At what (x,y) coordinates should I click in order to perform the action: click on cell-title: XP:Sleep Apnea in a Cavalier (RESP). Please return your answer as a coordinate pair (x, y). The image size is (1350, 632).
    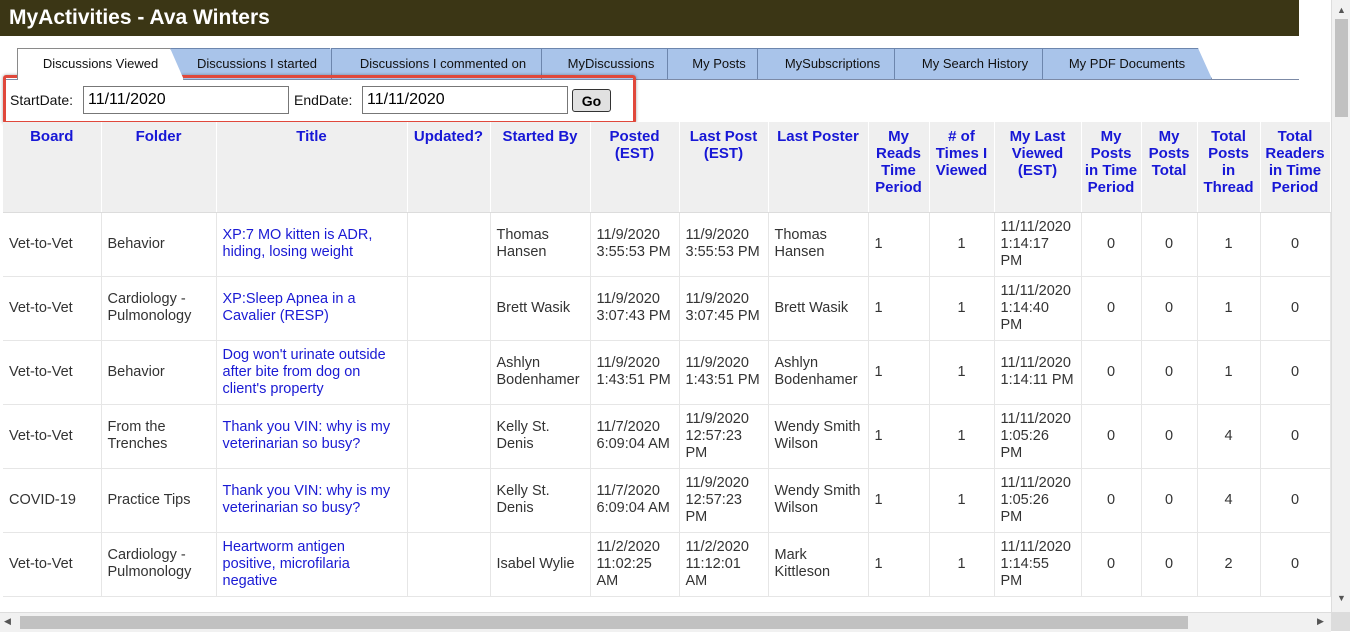
    Looking at the image, I should click on (312, 308).